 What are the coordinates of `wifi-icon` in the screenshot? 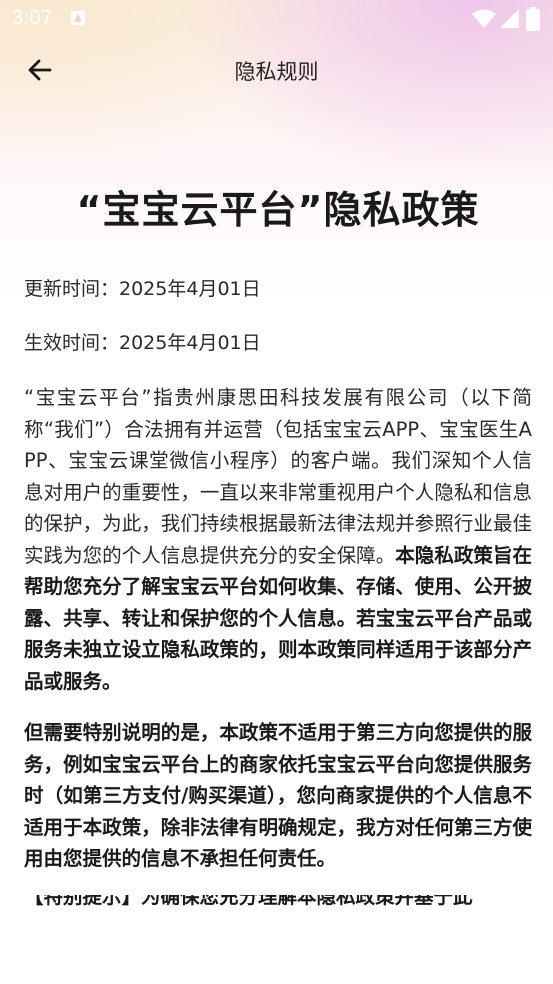 It's located at (484, 18).